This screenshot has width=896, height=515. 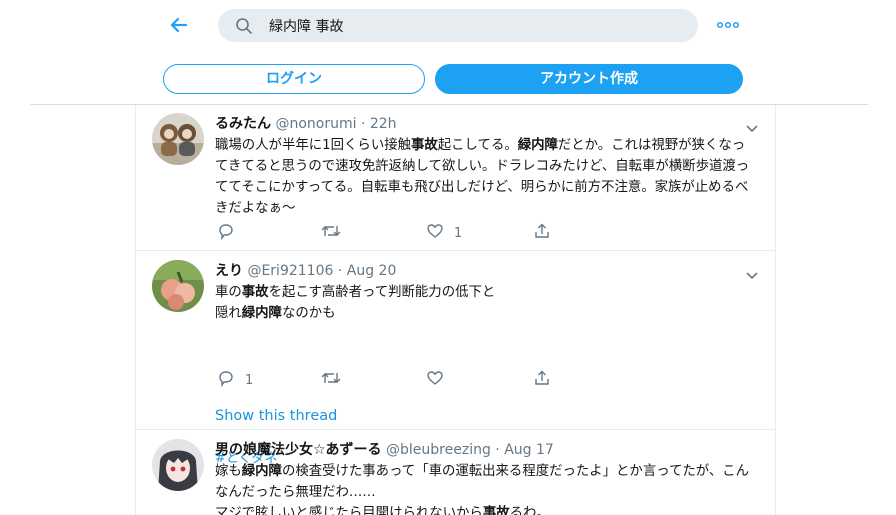 I want to click on search-input: 緑内障 事故, so click(x=458, y=25).